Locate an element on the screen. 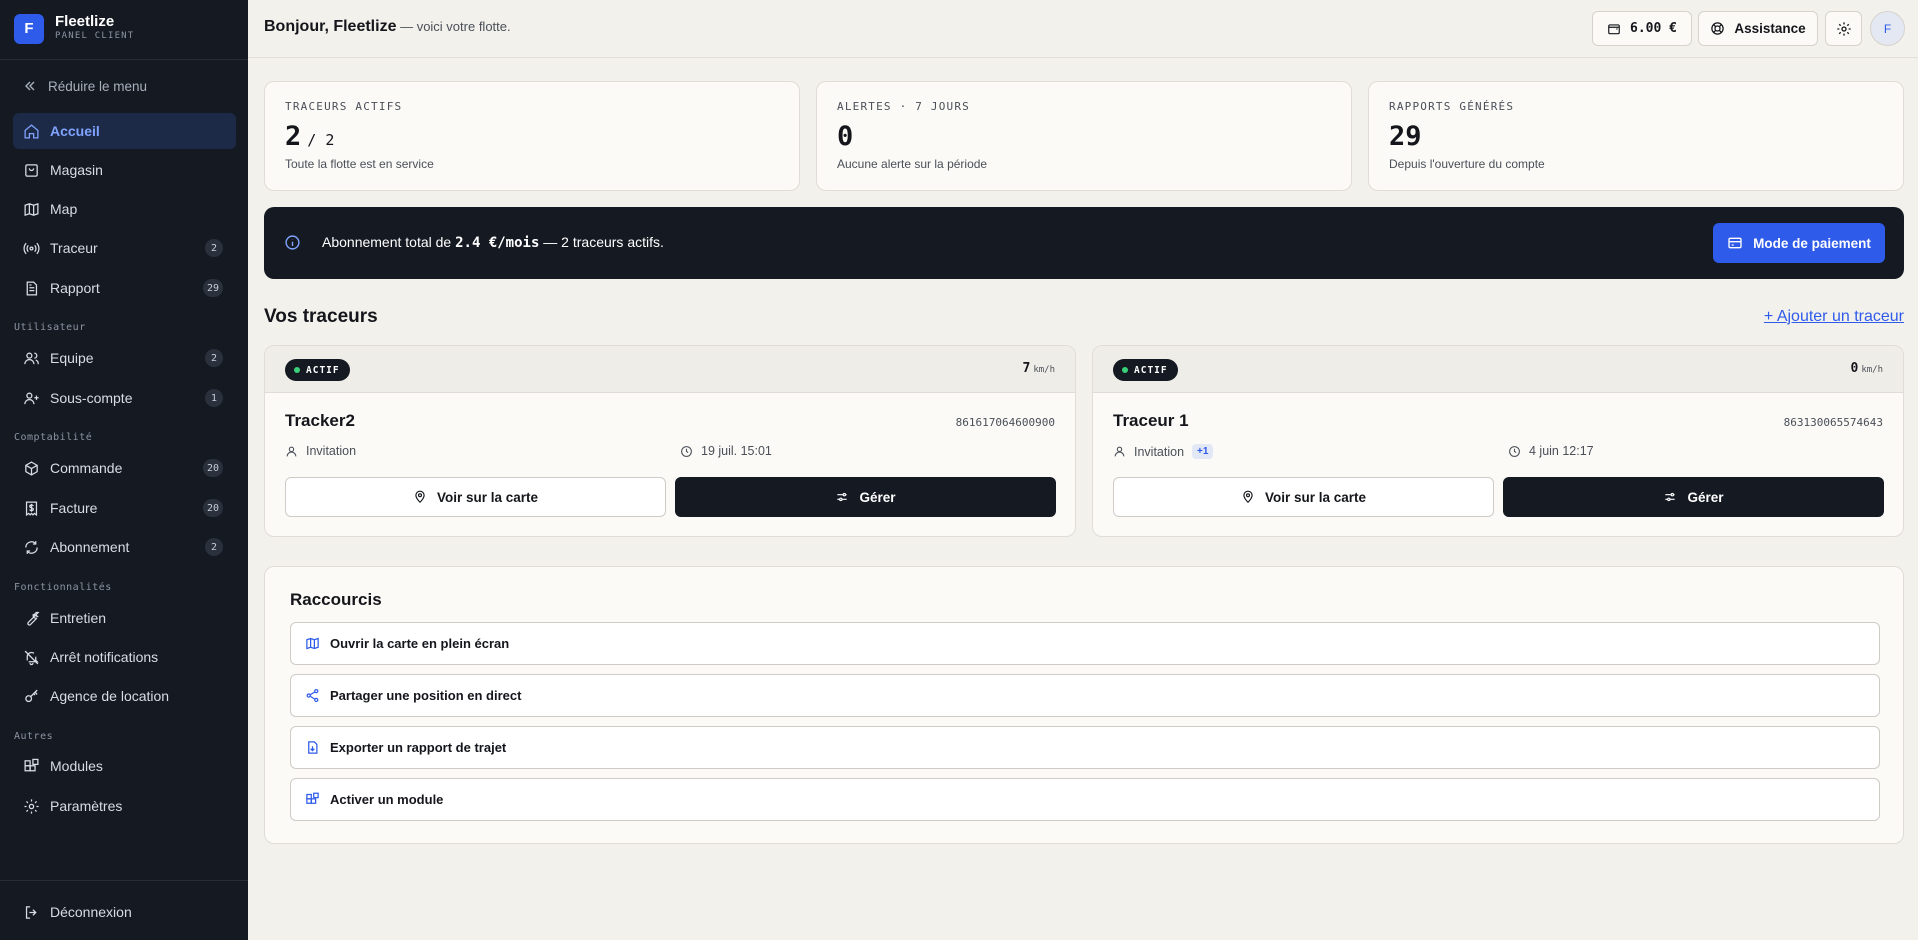 This screenshot has width=1918, height=940. info-icon is located at coordinates (292, 242).